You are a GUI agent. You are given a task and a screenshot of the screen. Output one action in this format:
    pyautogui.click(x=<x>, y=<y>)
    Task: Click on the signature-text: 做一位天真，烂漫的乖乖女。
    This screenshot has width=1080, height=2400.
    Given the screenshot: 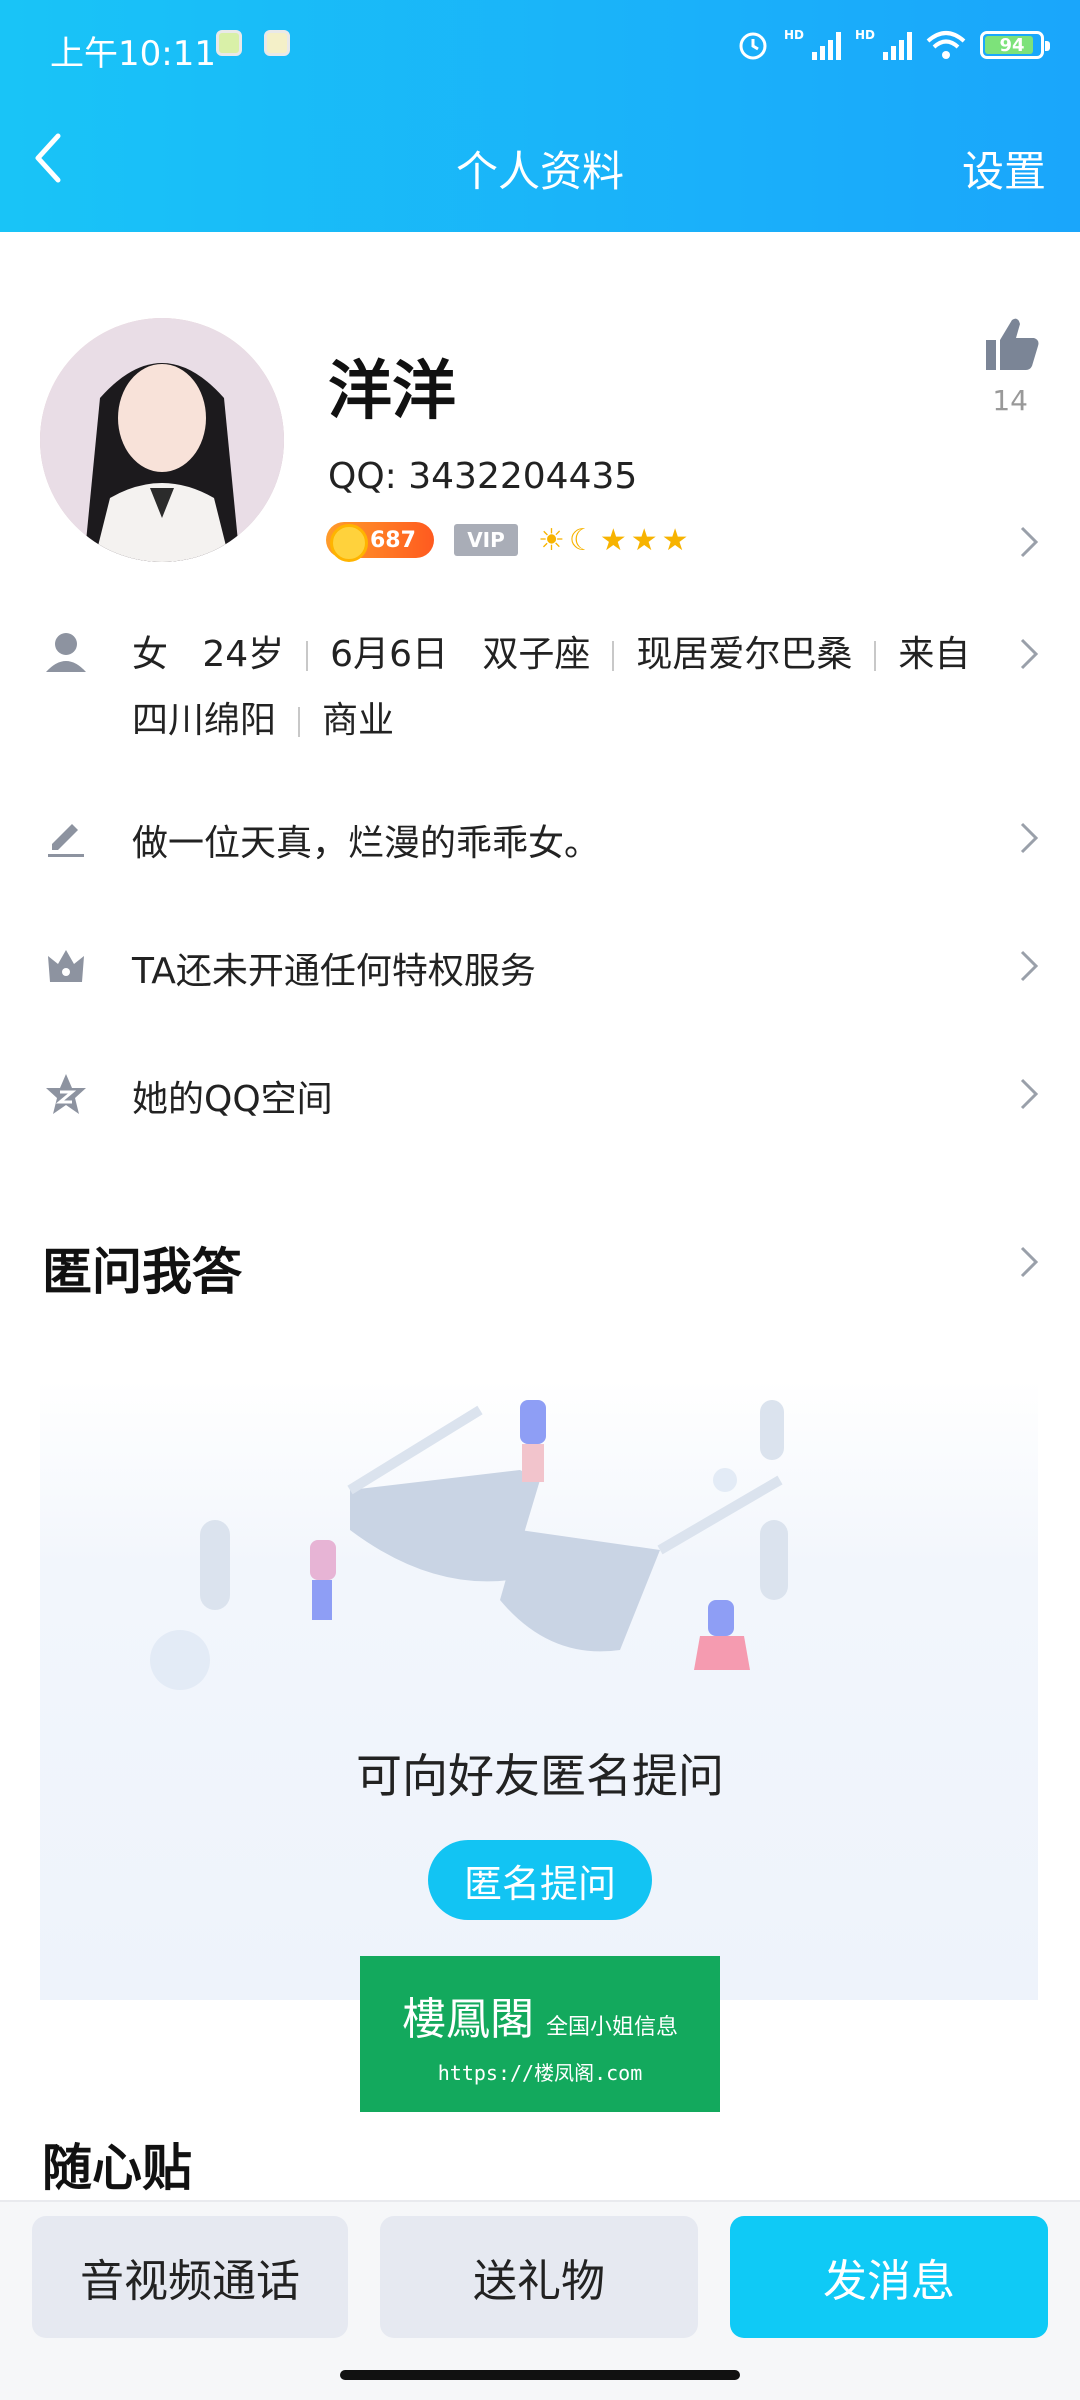 What is the action you would take?
    pyautogui.click(x=366, y=843)
    